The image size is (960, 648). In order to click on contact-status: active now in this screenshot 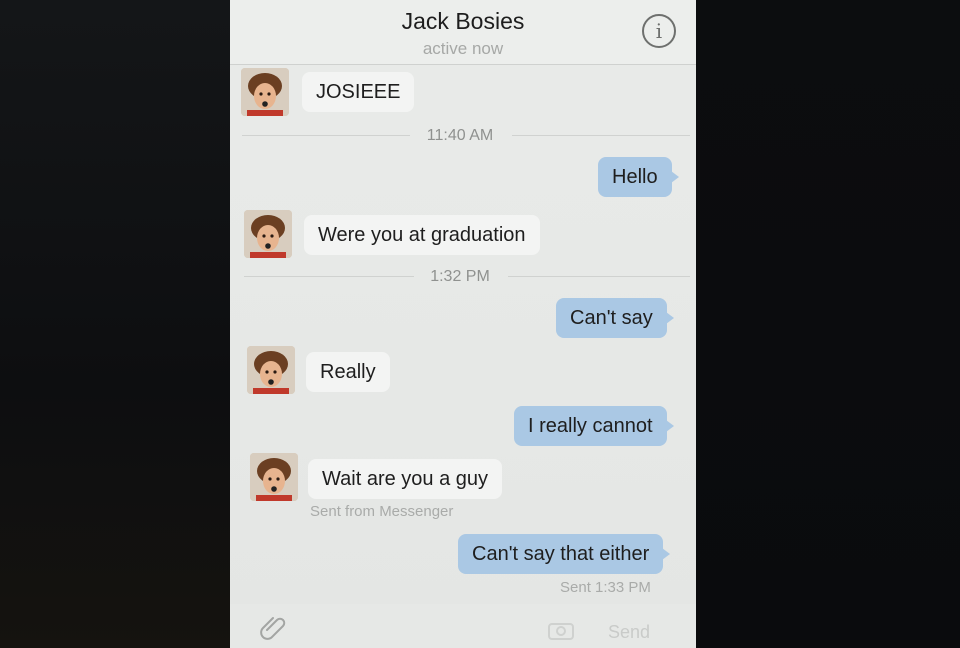, I will do `click(463, 48)`.